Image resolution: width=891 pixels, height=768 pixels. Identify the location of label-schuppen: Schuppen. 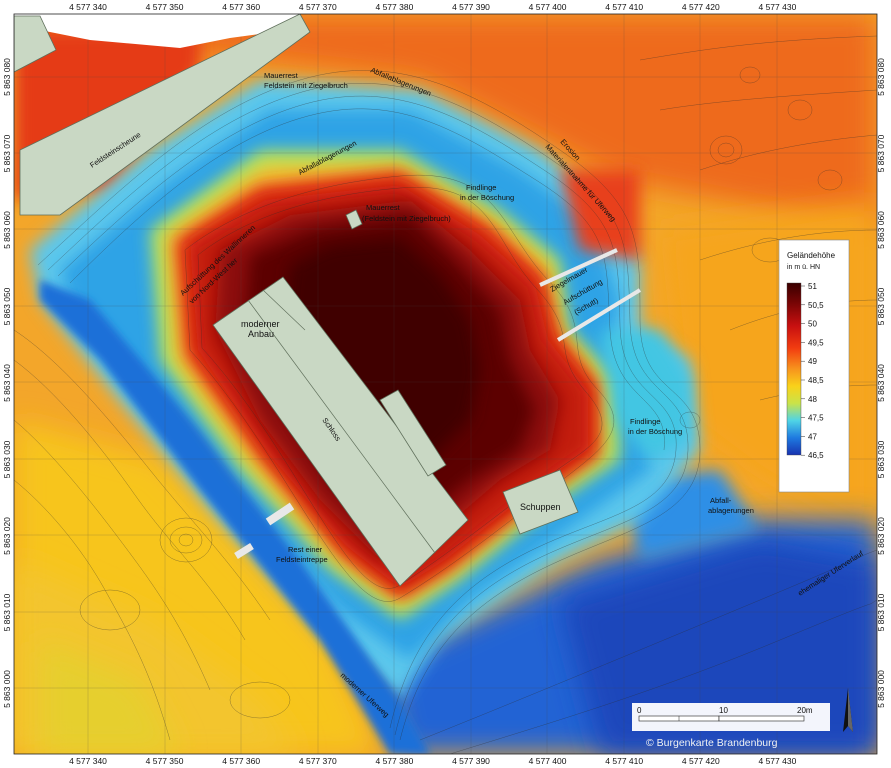
(540, 507).